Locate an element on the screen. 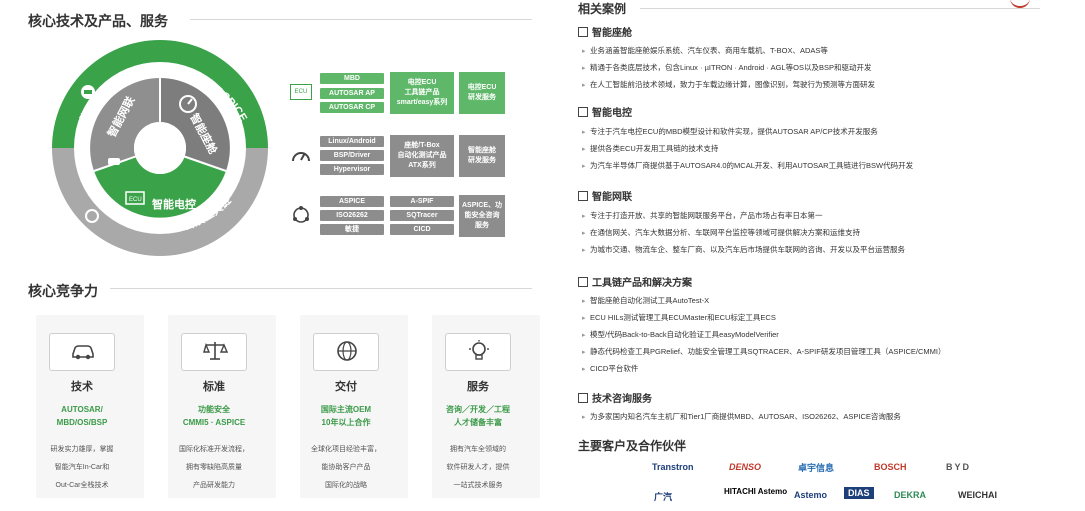 The height and width of the screenshot is (511, 1085). ecu-toolchain-box: 电控ECU 工具链产品 smart/easy系列 is located at coordinates (422, 93).